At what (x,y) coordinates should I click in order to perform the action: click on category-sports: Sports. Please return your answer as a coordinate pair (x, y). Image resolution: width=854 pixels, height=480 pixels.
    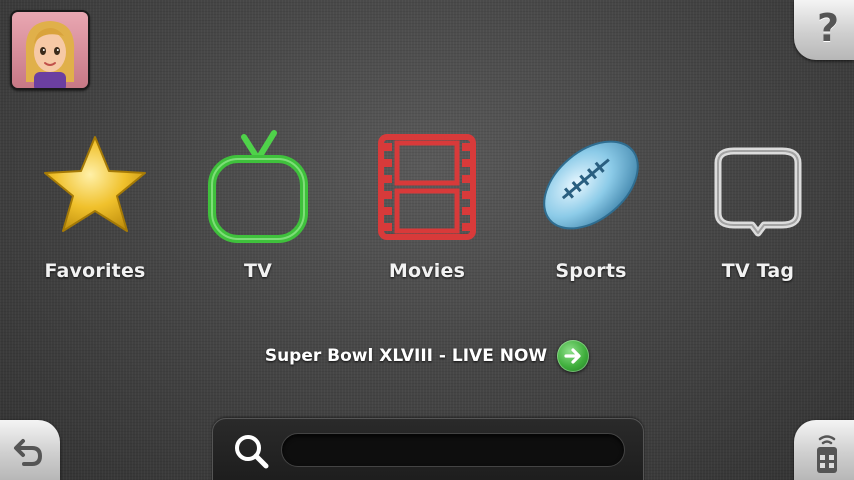
    Looking at the image, I should click on (591, 201).